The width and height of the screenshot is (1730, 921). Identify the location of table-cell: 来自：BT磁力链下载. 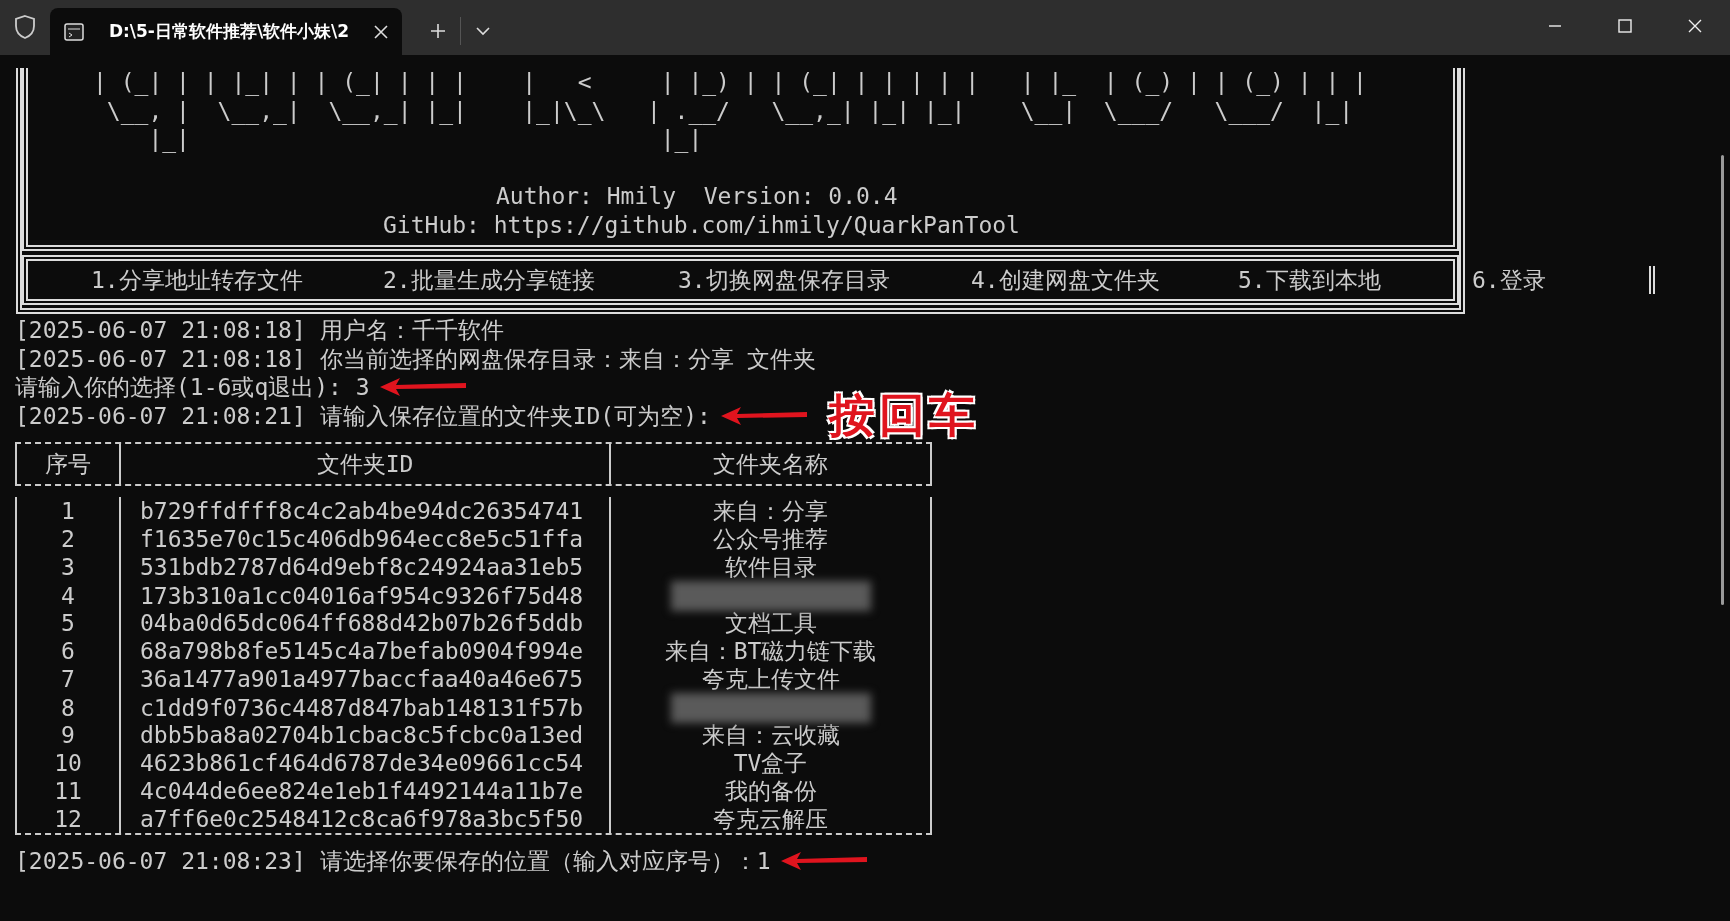
(770, 651).